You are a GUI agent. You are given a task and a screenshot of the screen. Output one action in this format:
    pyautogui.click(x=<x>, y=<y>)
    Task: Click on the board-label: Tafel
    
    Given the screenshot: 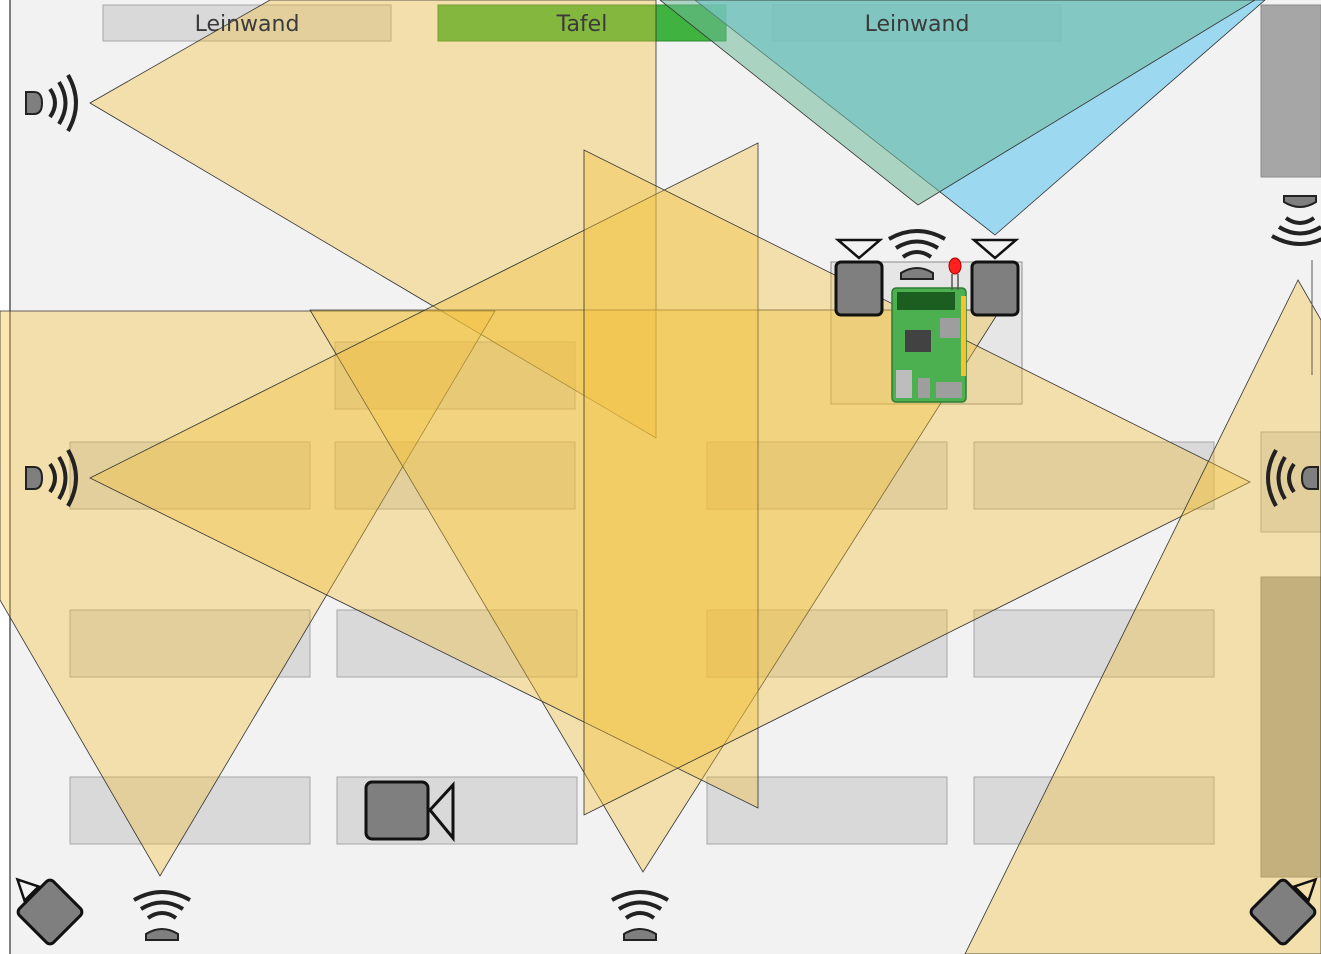 What is the action you would take?
    pyautogui.click(x=582, y=24)
    